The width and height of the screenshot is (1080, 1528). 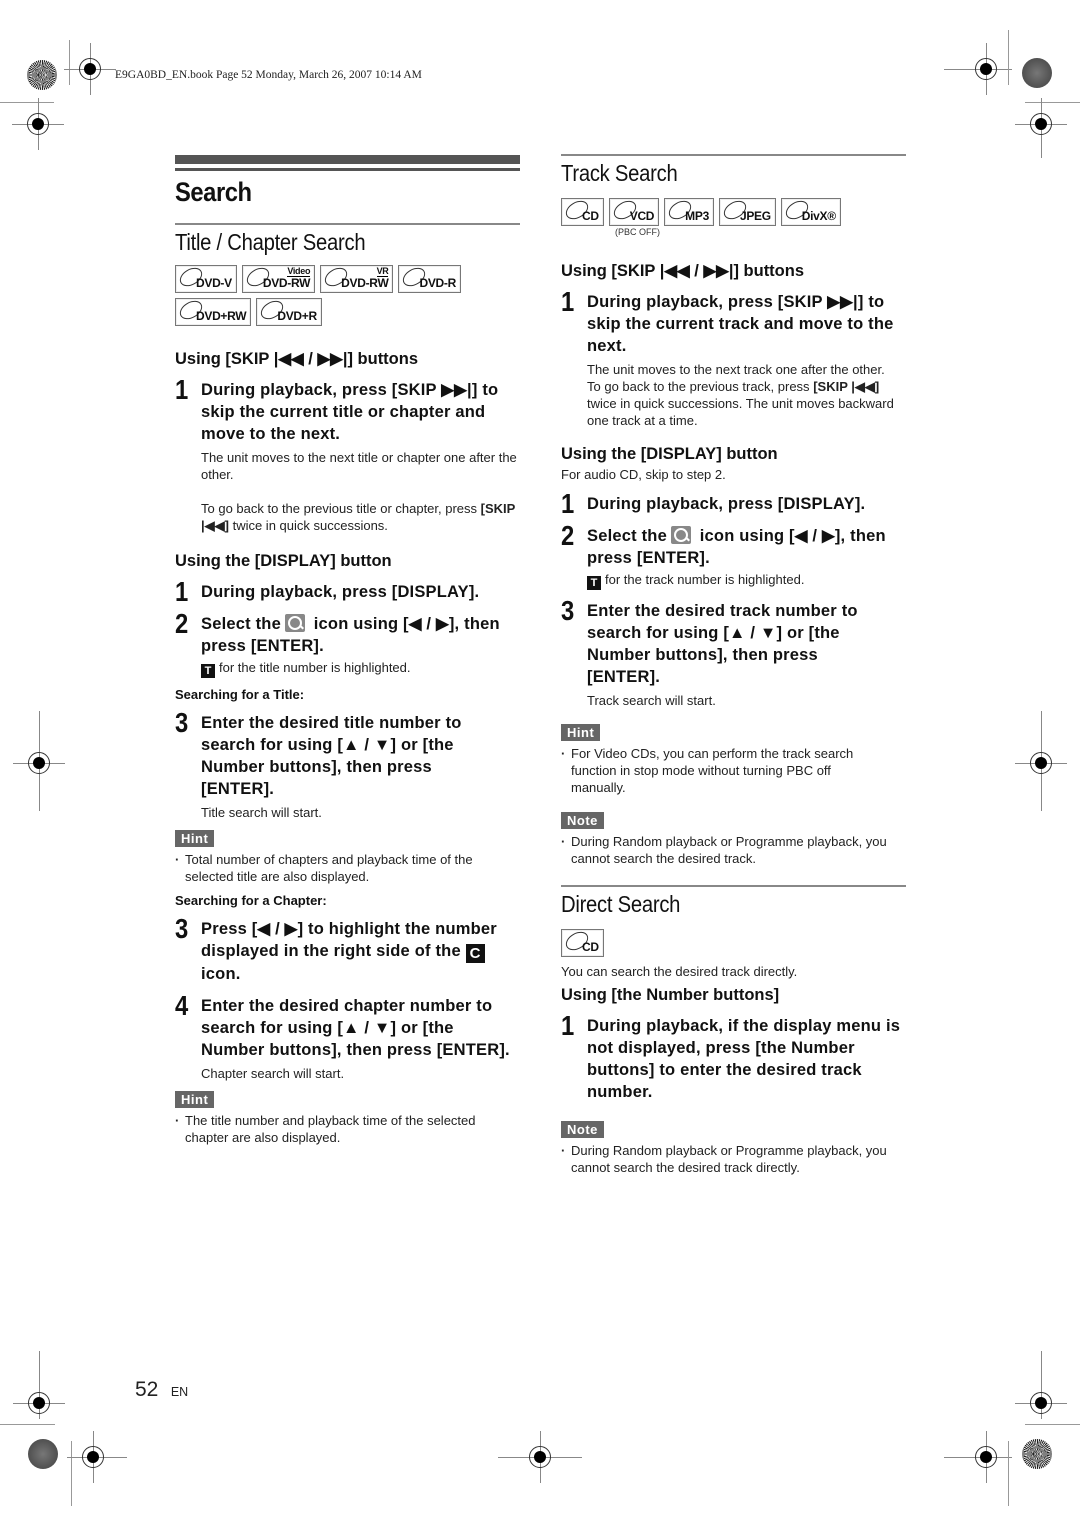 What do you see at coordinates (240, 694) in the screenshot?
I see `searching-title-label: Searching for a Title:` at bounding box center [240, 694].